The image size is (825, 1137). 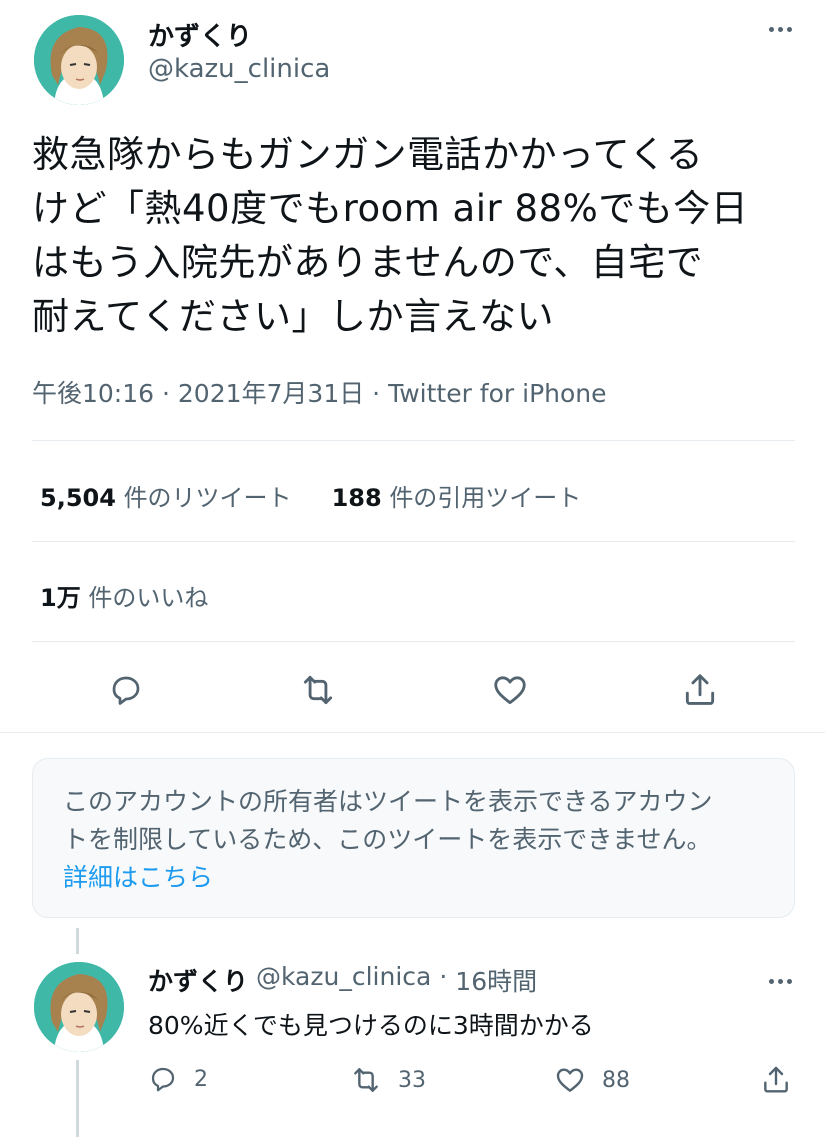 What do you see at coordinates (239, 69) in the screenshot?
I see `author-handle: @kazu_clinica` at bounding box center [239, 69].